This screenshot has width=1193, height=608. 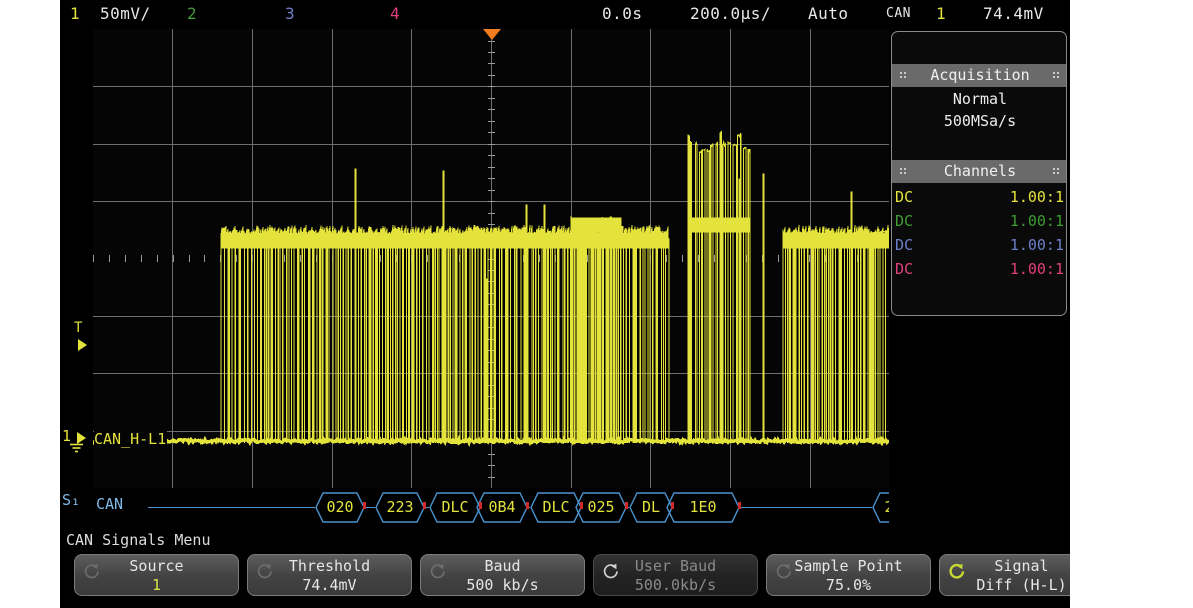 I want to click on waveform-channel-label: CAN_H-L1, so click(x=131, y=439).